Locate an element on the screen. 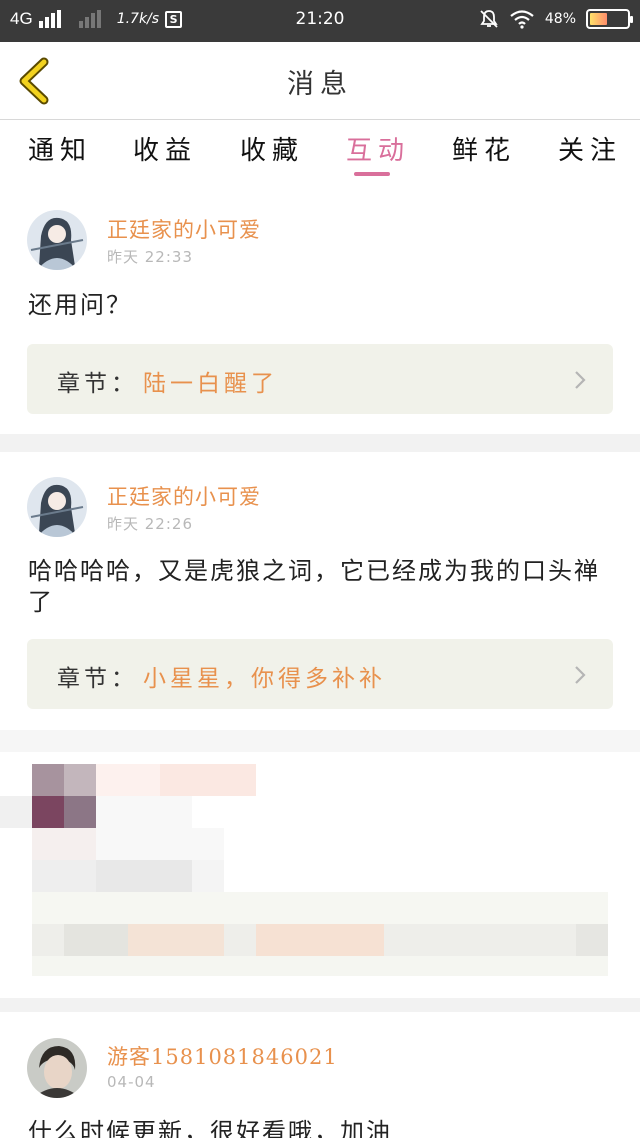  comment-text: 什么时候更新，很好看哦，加油 is located at coordinates (210, 1128).